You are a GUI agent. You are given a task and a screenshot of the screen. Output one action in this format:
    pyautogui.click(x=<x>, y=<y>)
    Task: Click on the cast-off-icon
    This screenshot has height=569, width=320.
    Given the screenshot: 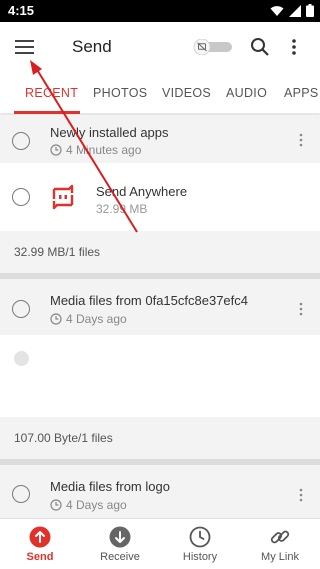 What is the action you would take?
    pyautogui.click(x=202, y=47)
    